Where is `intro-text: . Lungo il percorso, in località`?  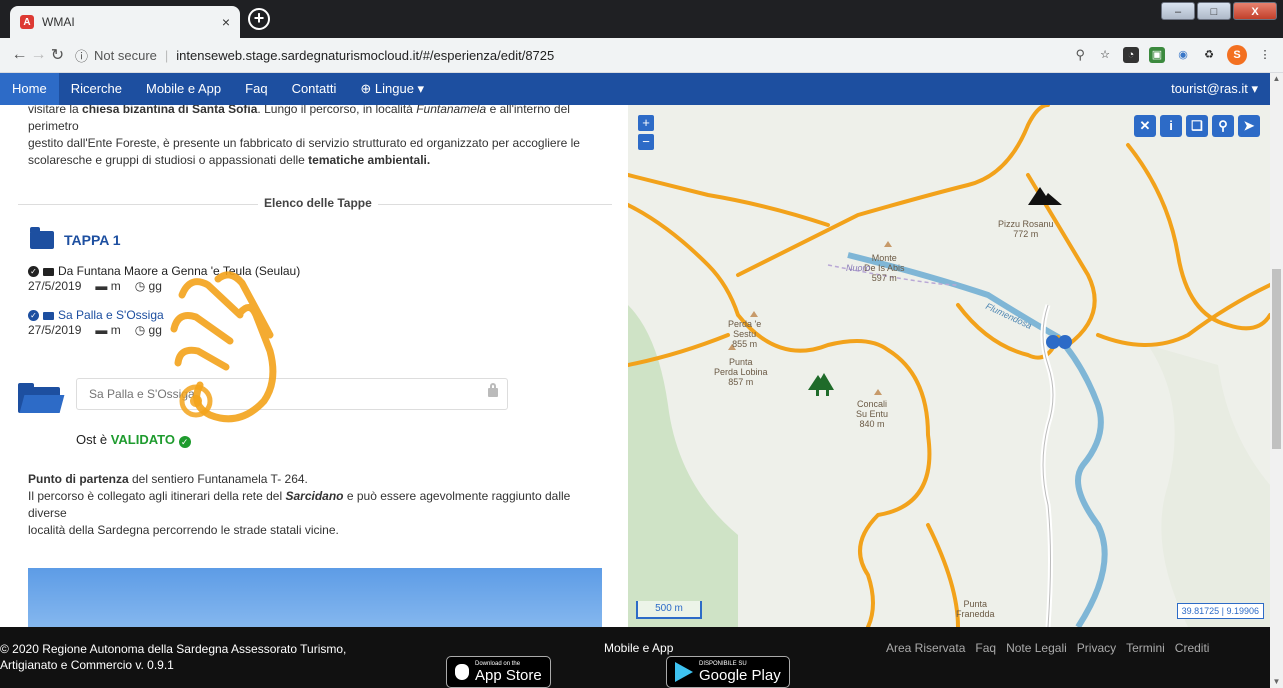
intro-text: . Lungo il percorso, in località is located at coordinates (337, 110).